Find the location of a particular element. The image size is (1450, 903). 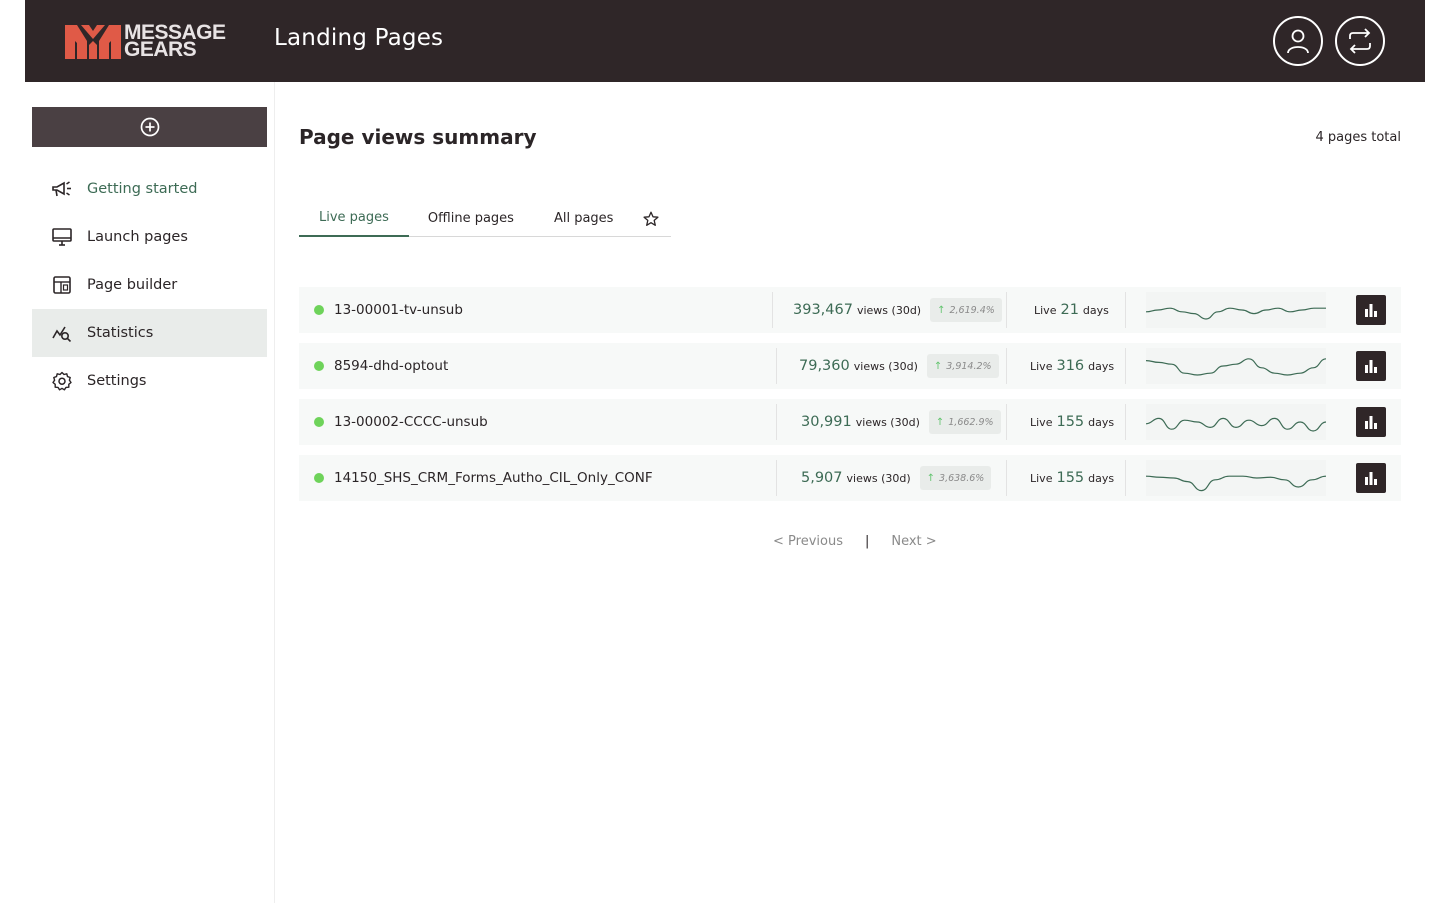

views-cell: 393,467 views (30d) ↑ 2,619.4% is located at coordinates (897, 310).